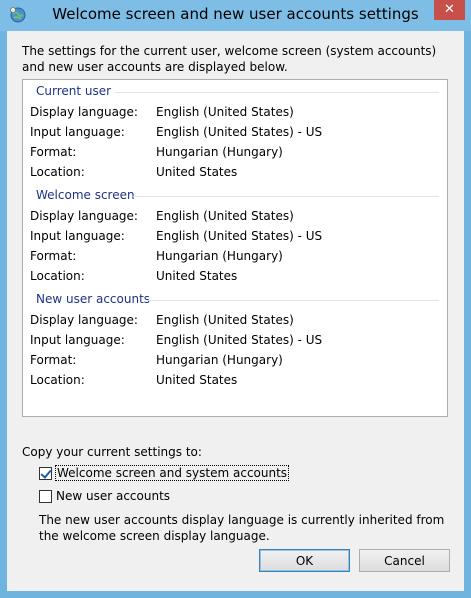  What do you see at coordinates (45, 473) in the screenshot?
I see `welcome-screen-checkbox` at bounding box center [45, 473].